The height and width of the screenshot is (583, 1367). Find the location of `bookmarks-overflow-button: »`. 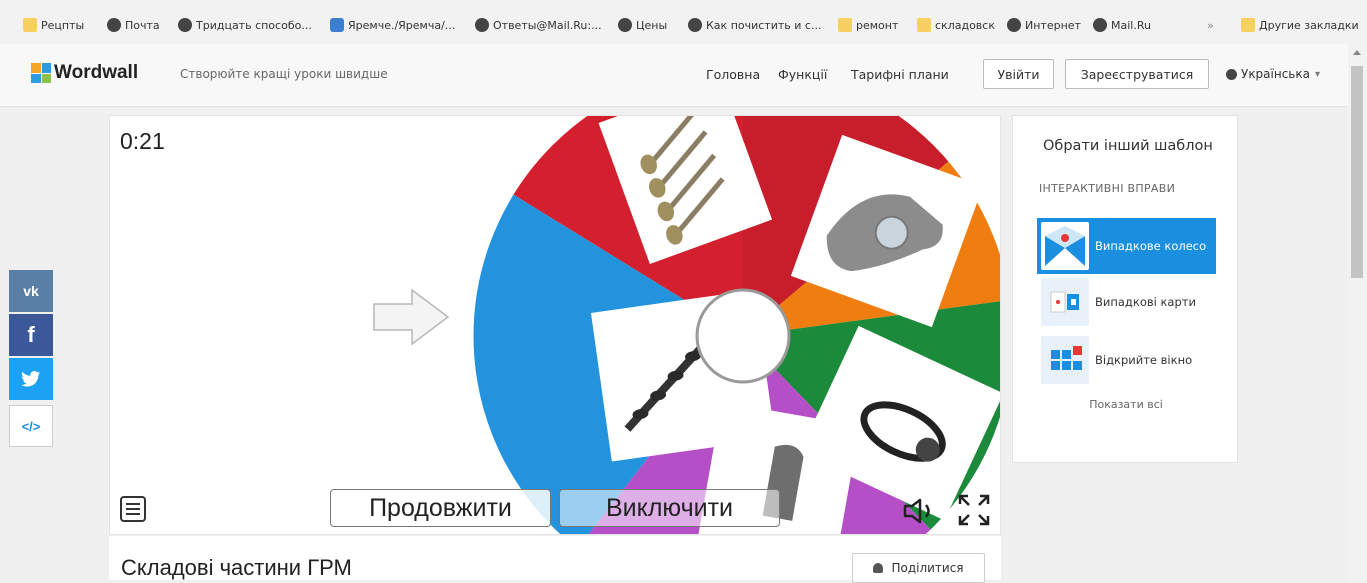

bookmarks-overflow-button: » is located at coordinates (1210, 25).